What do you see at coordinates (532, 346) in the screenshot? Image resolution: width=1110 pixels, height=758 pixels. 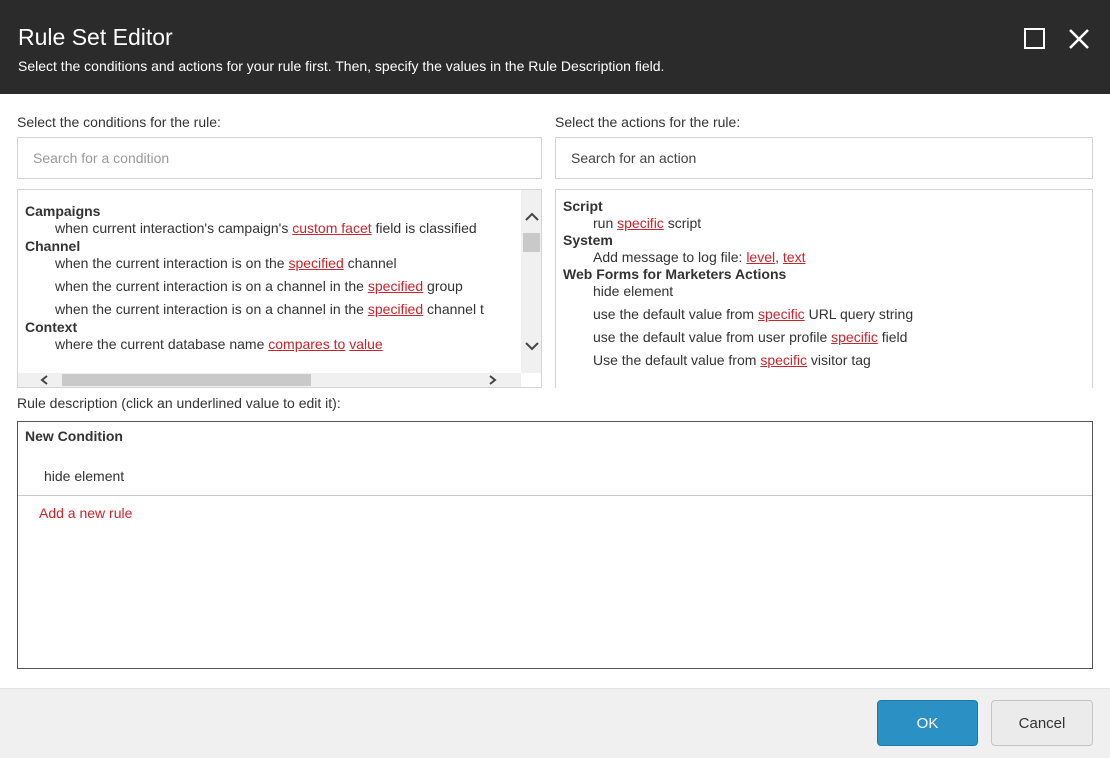 I see `scroll-down-icon` at bounding box center [532, 346].